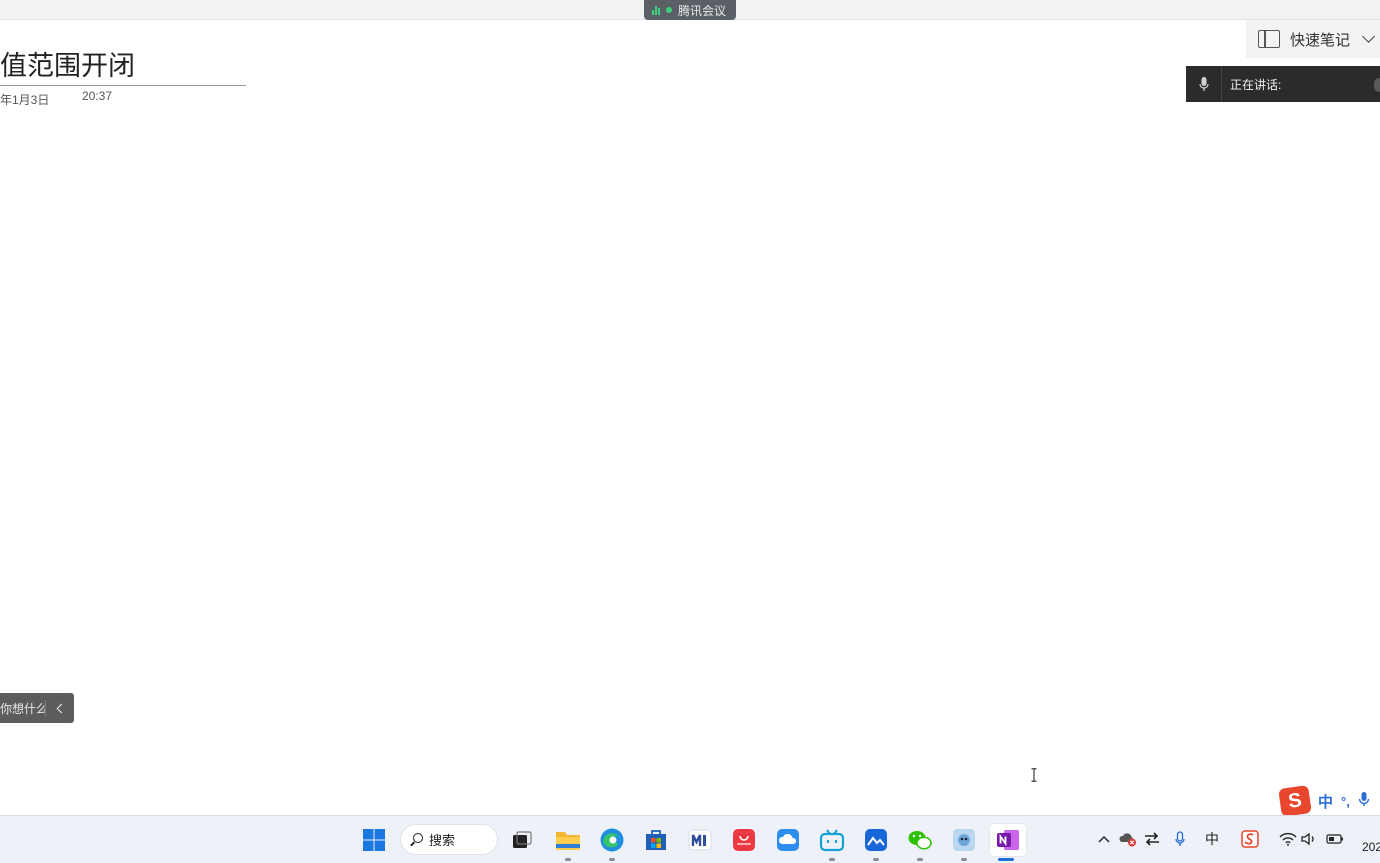 This screenshot has height=863, width=1380. Describe the element at coordinates (1368, 36) in the screenshot. I see `chevron-down-icon` at that location.